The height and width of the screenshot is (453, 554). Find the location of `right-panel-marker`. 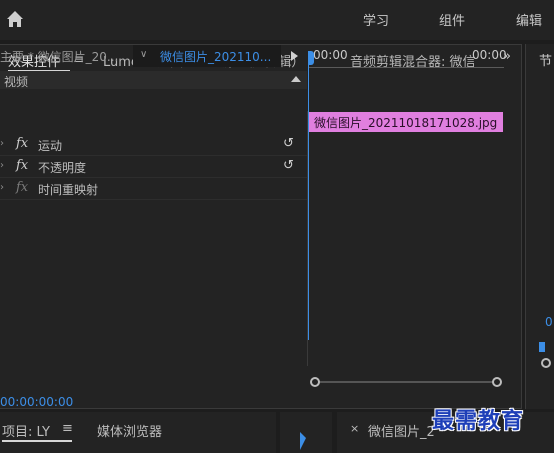

right-panel-marker is located at coordinates (542, 347).